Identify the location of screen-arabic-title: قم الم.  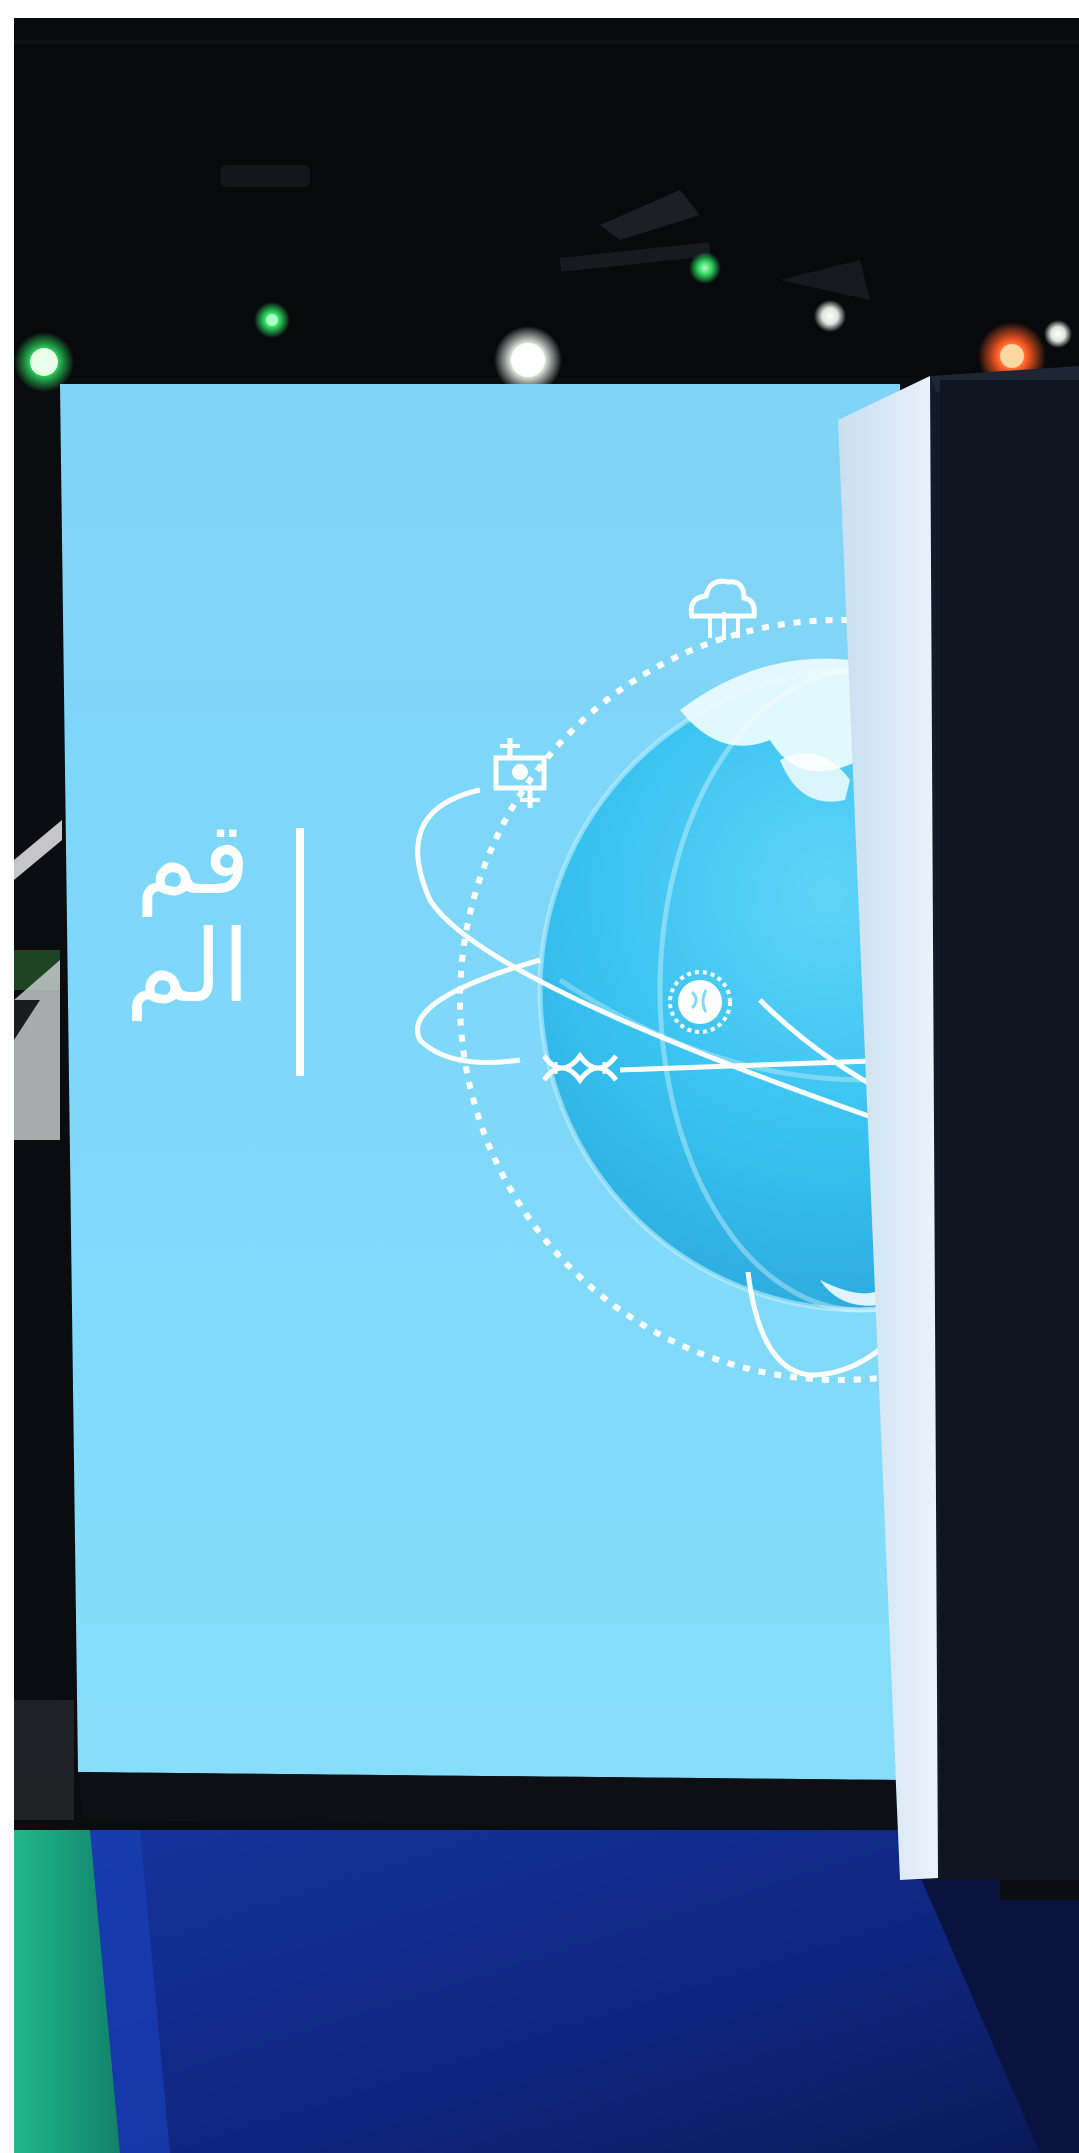
(155, 913).